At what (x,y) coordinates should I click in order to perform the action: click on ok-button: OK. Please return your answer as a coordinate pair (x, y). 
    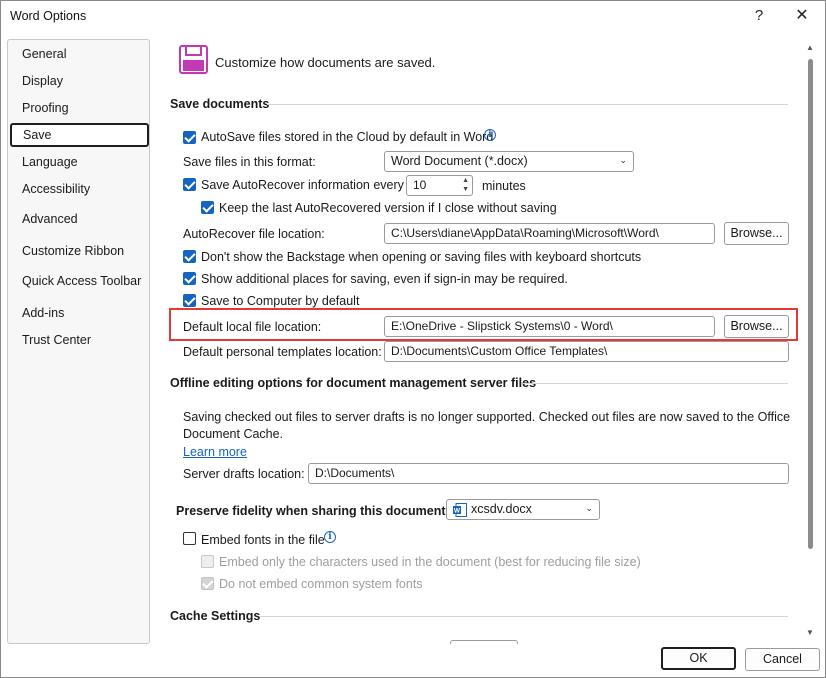
    Looking at the image, I should click on (698, 658).